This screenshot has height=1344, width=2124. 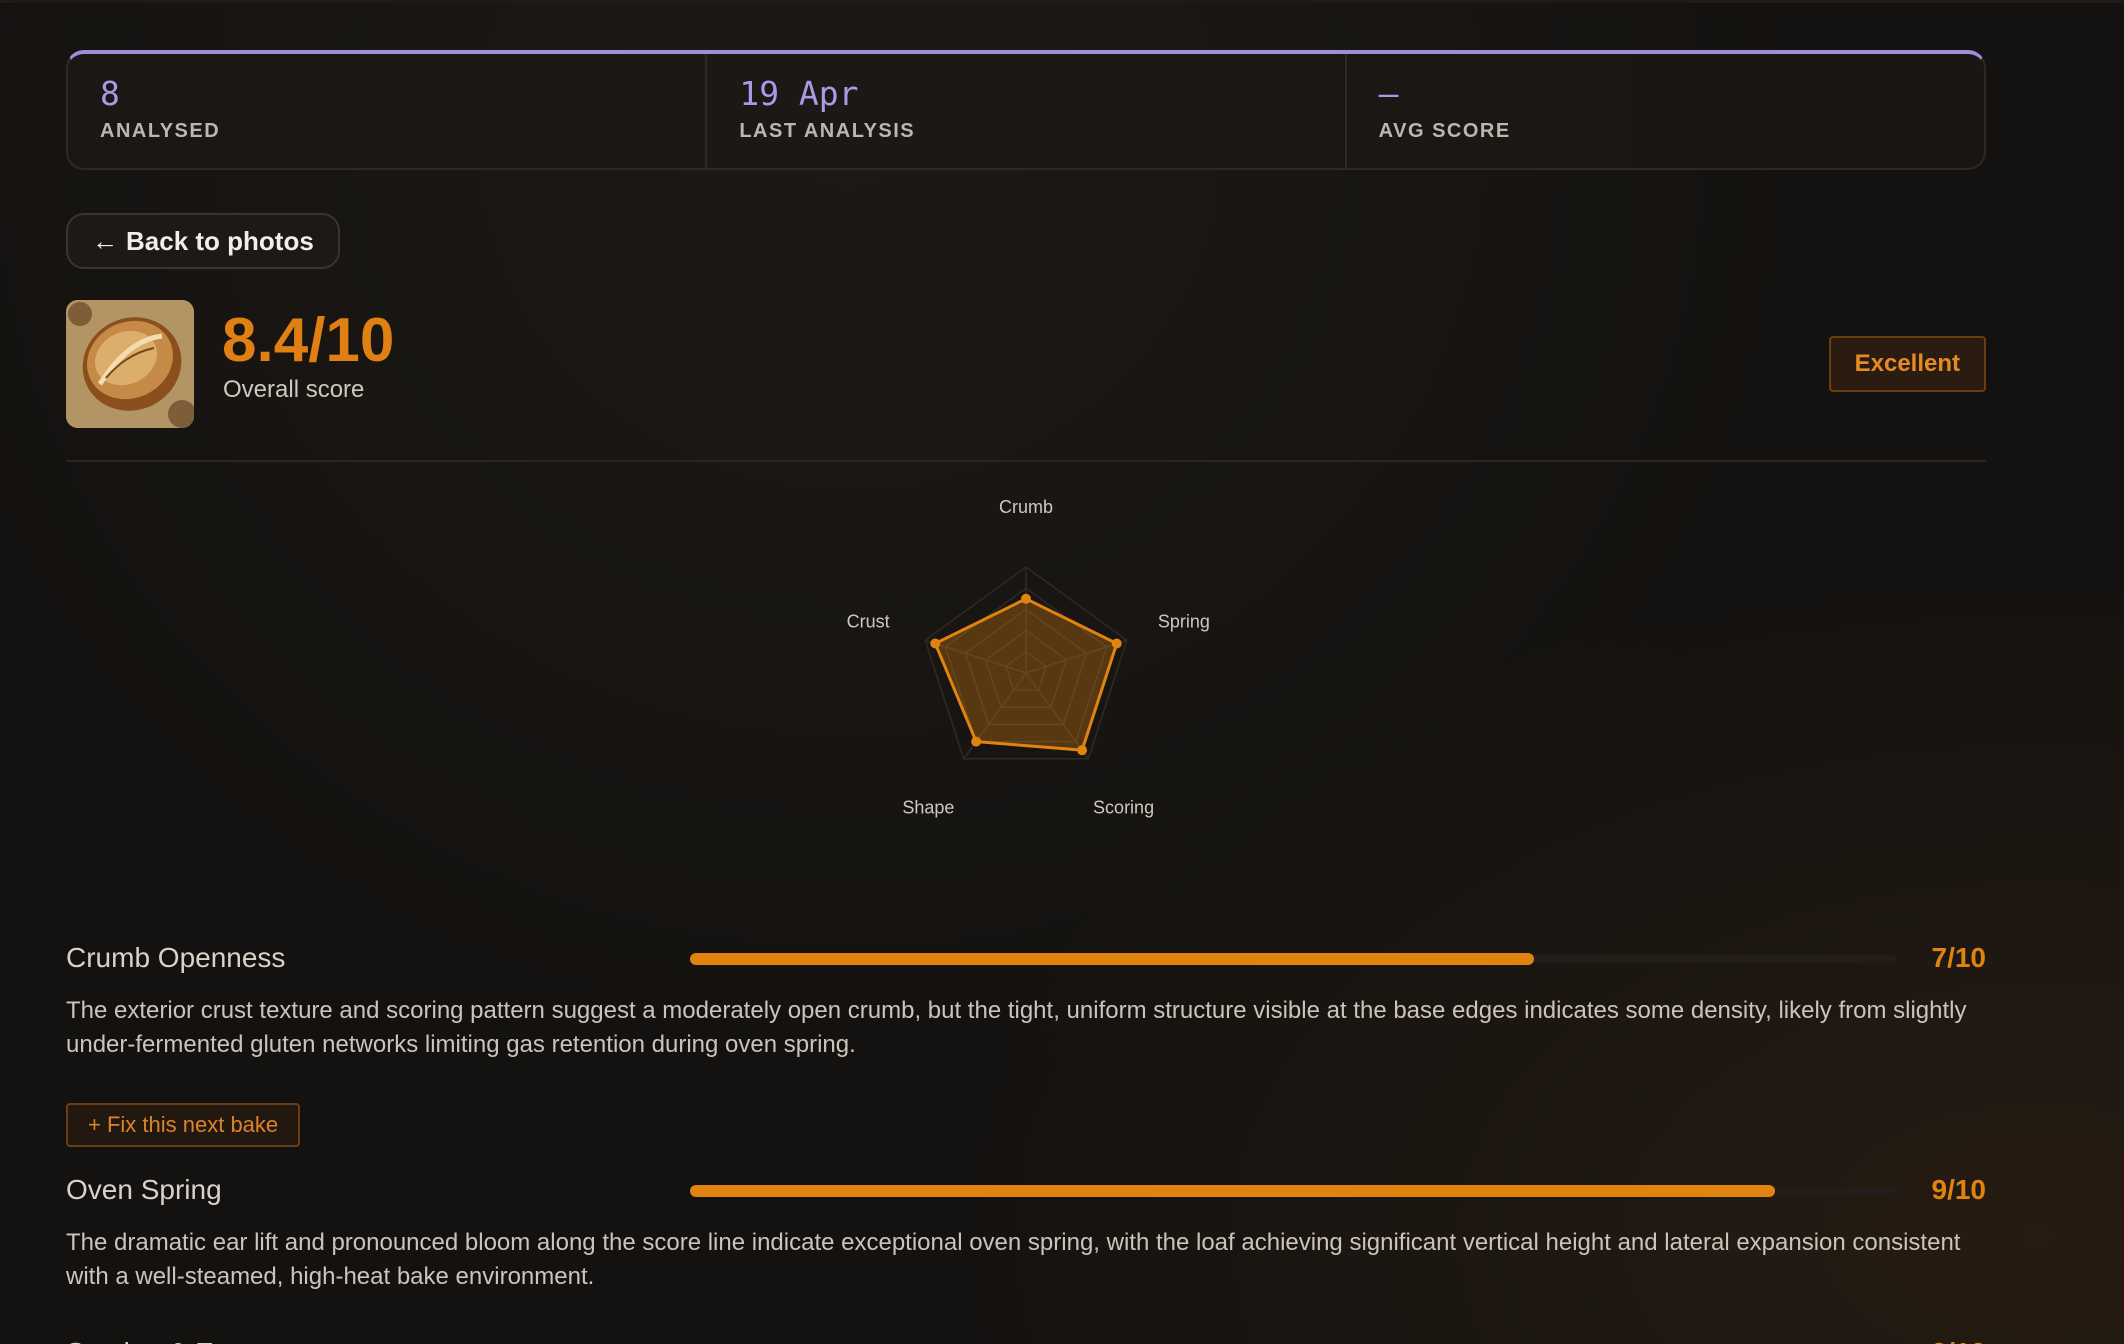 What do you see at coordinates (868, 622) in the screenshot?
I see `radar-axis-label: Crust` at bounding box center [868, 622].